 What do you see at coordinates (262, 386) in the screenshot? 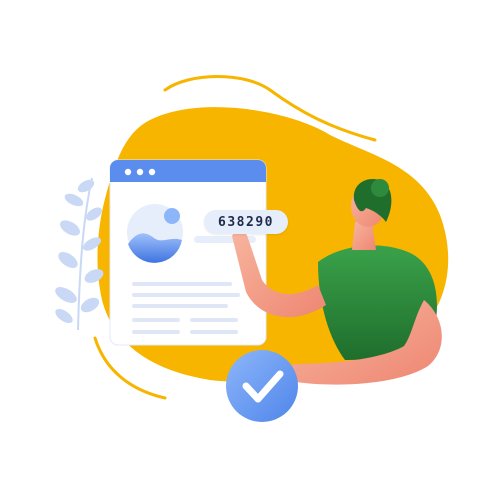
I see `checkmark-icon` at bounding box center [262, 386].